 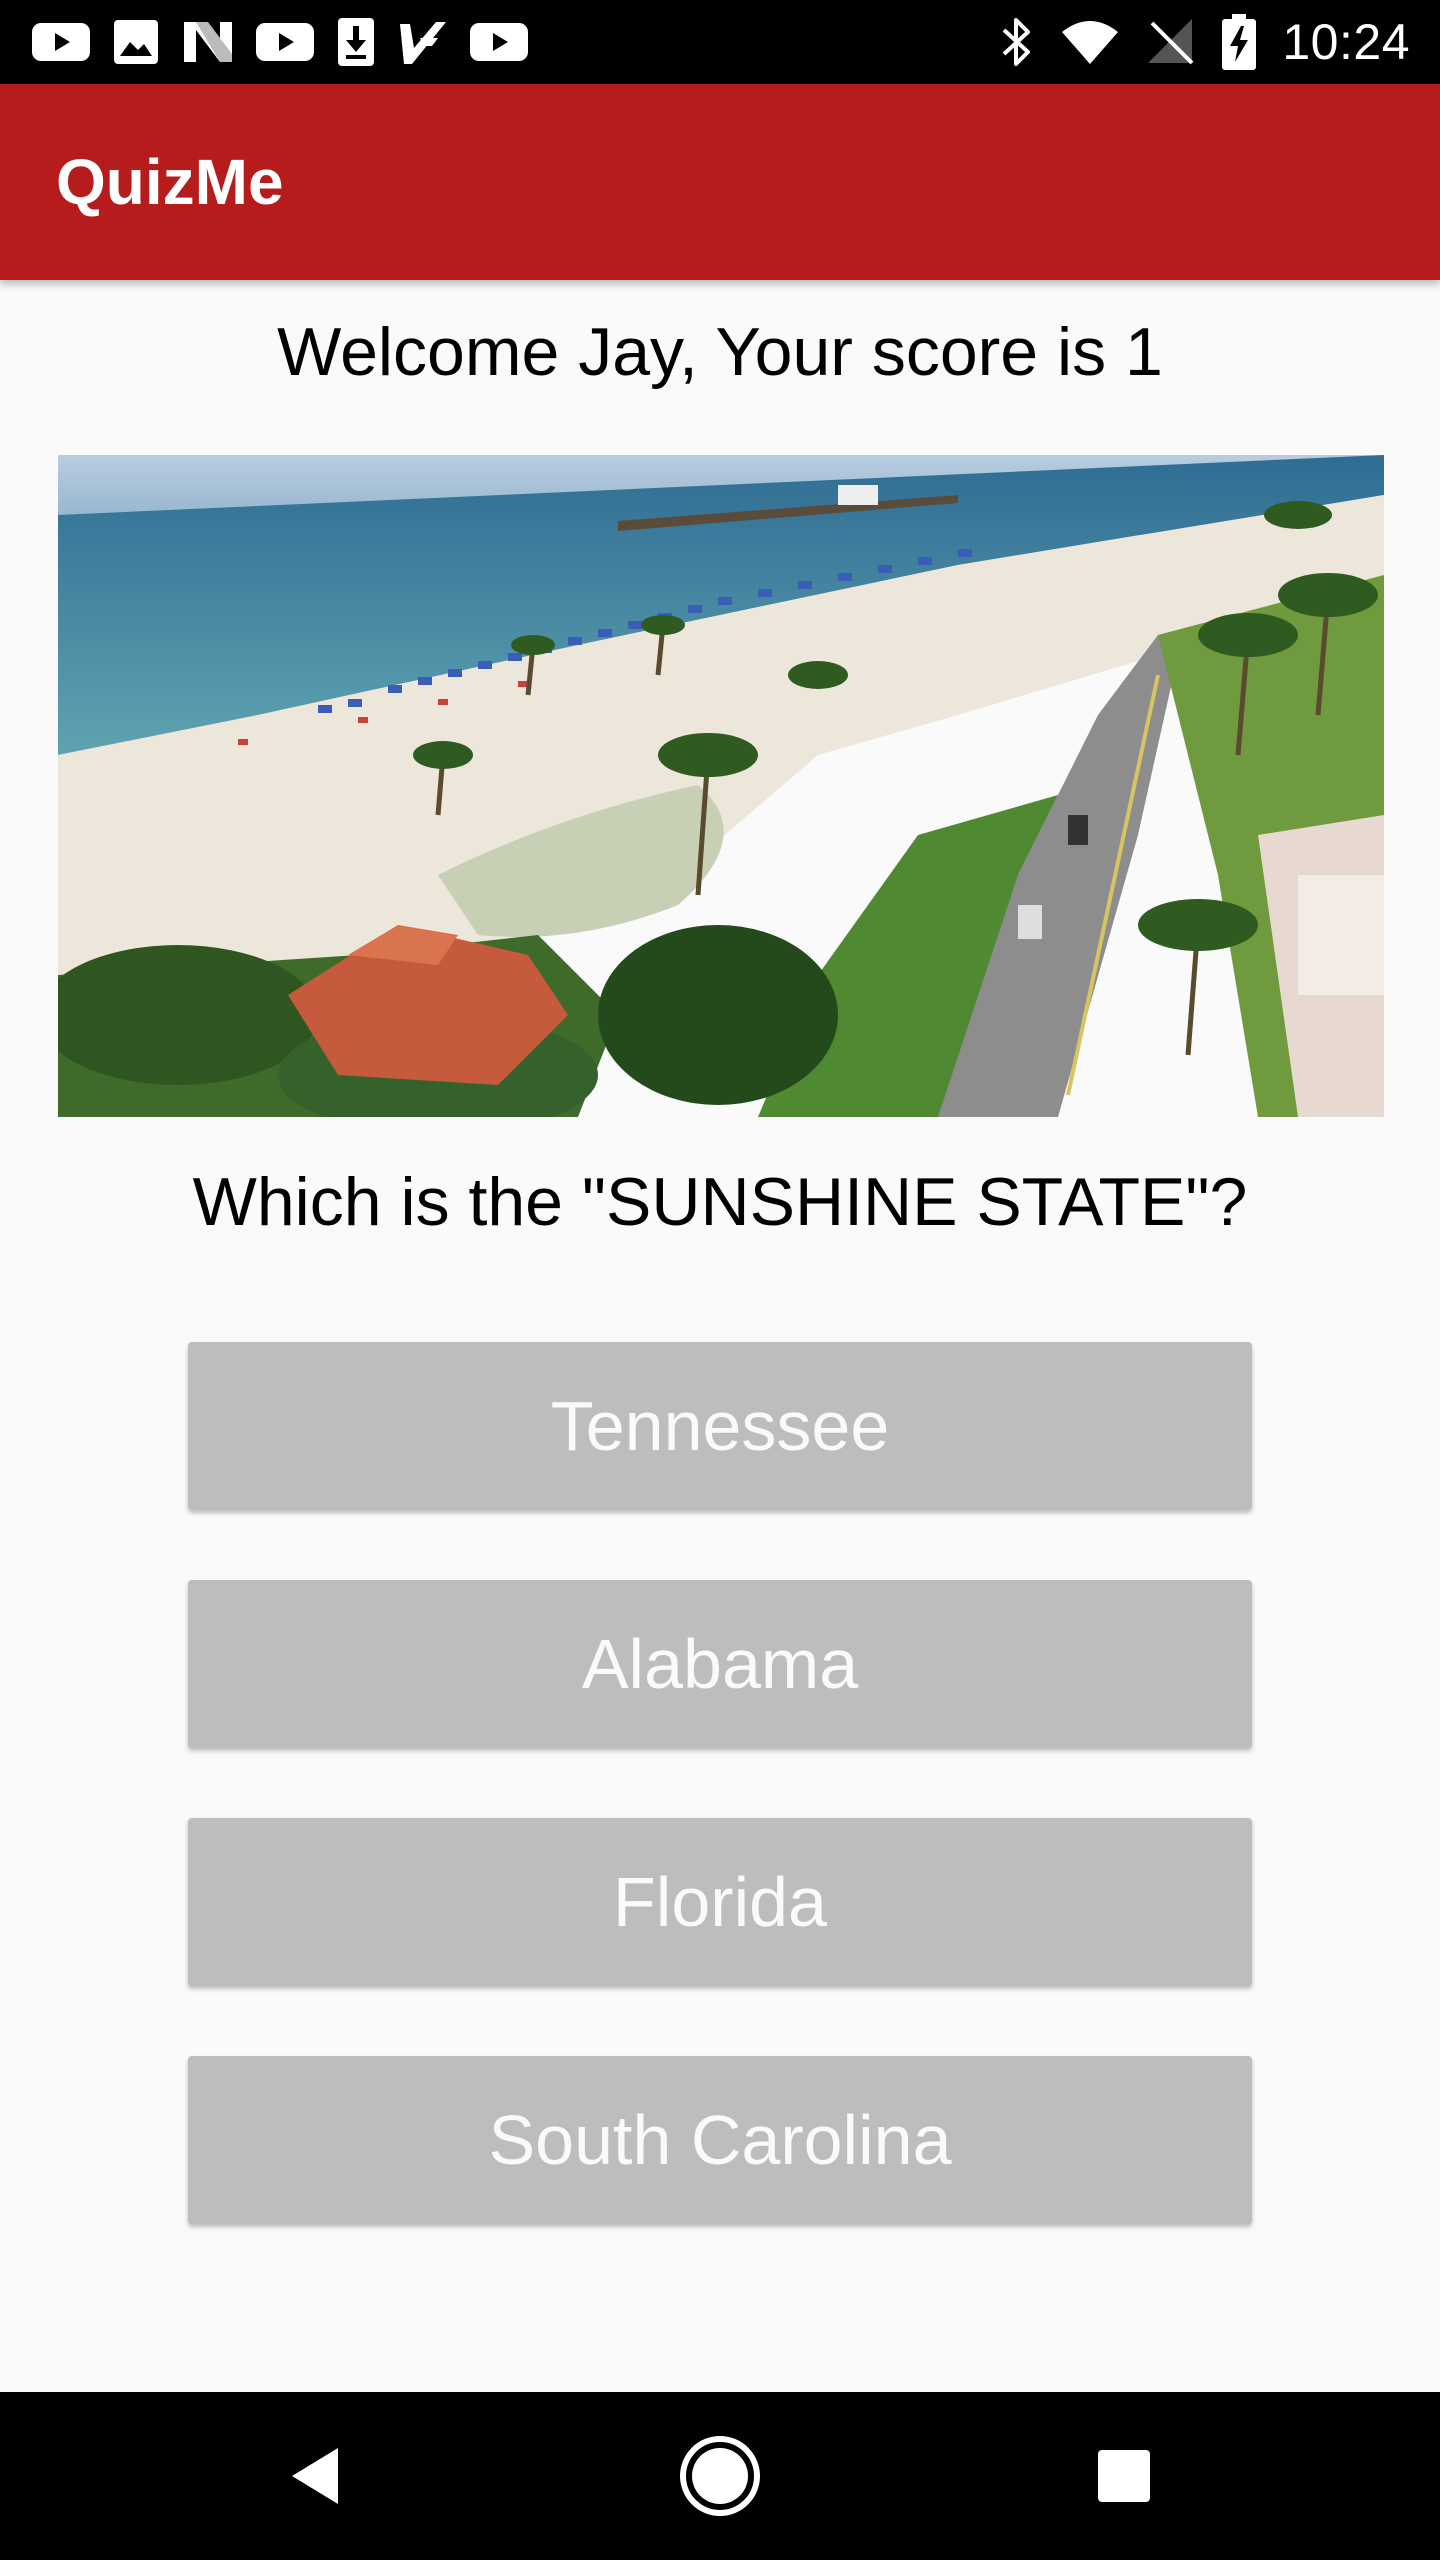 I want to click on n-app-icon, so click(x=208, y=42).